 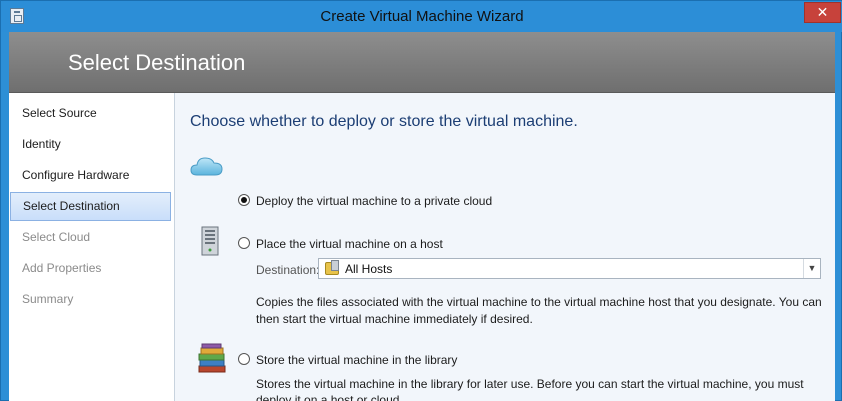 What do you see at coordinates (91, 113) in the screenshot?
I see `nav-step-select-source: Select Source` at bounding box center [91, 113].